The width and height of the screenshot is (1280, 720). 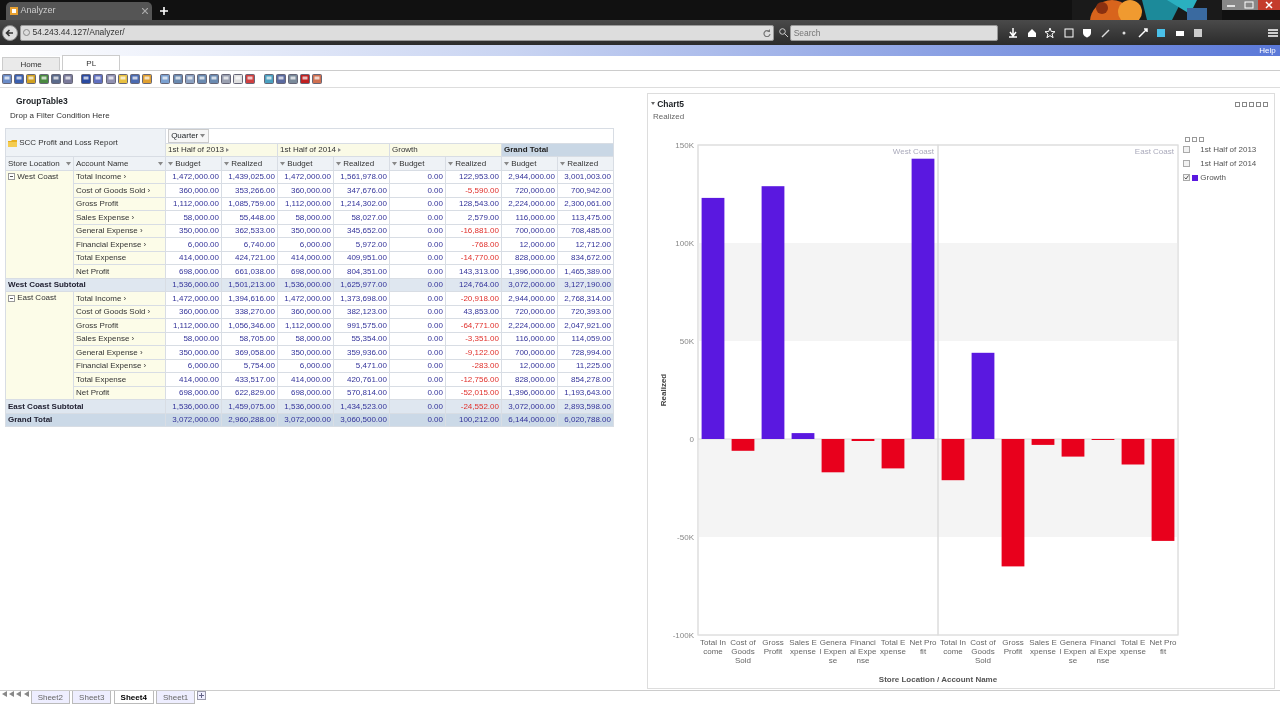 I want to click on sheet-tab: Sheet3, so click(x=92, y=697).